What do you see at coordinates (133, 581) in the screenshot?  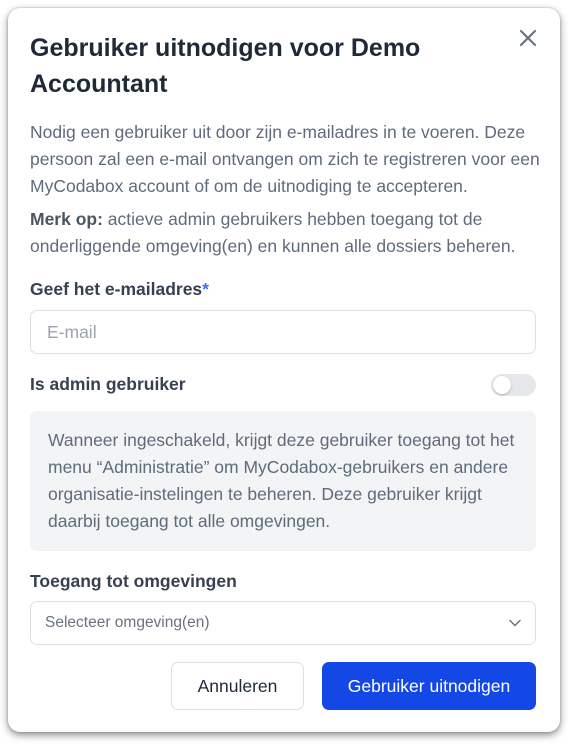 I see `environments-label: Toegang tot omgevingen` at bounding box center [133, 581].